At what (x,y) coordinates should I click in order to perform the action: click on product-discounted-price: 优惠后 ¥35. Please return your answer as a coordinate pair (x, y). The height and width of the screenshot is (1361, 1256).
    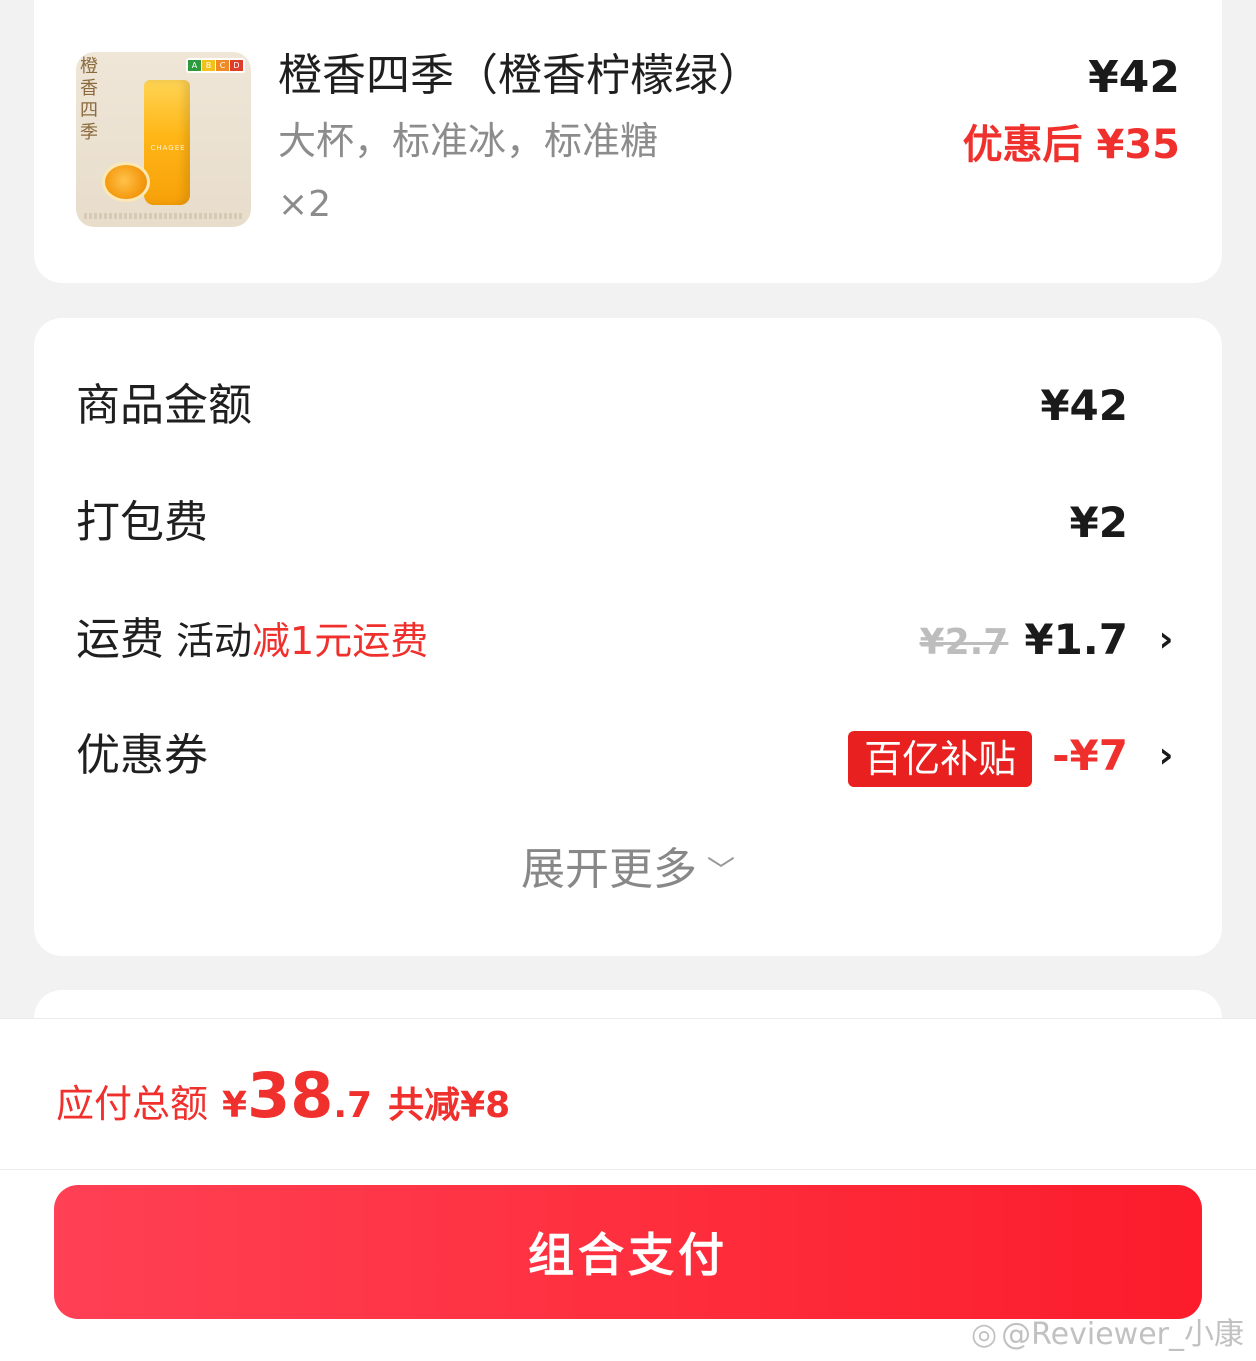
    Looking at the image, I should click on (1071, 145).